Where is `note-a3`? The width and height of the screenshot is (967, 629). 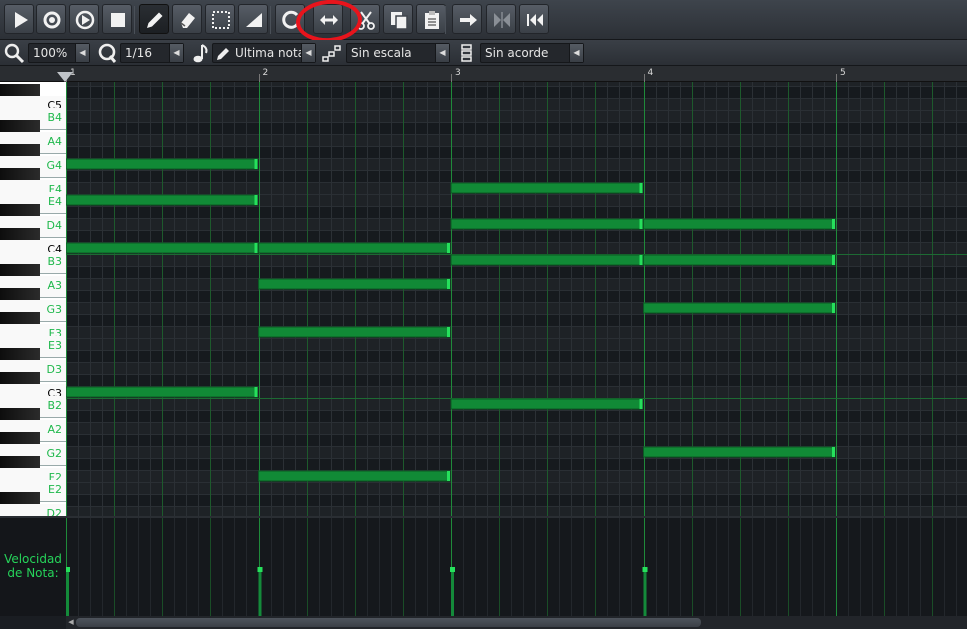 note-a3 is located at coordinates (354, 284).